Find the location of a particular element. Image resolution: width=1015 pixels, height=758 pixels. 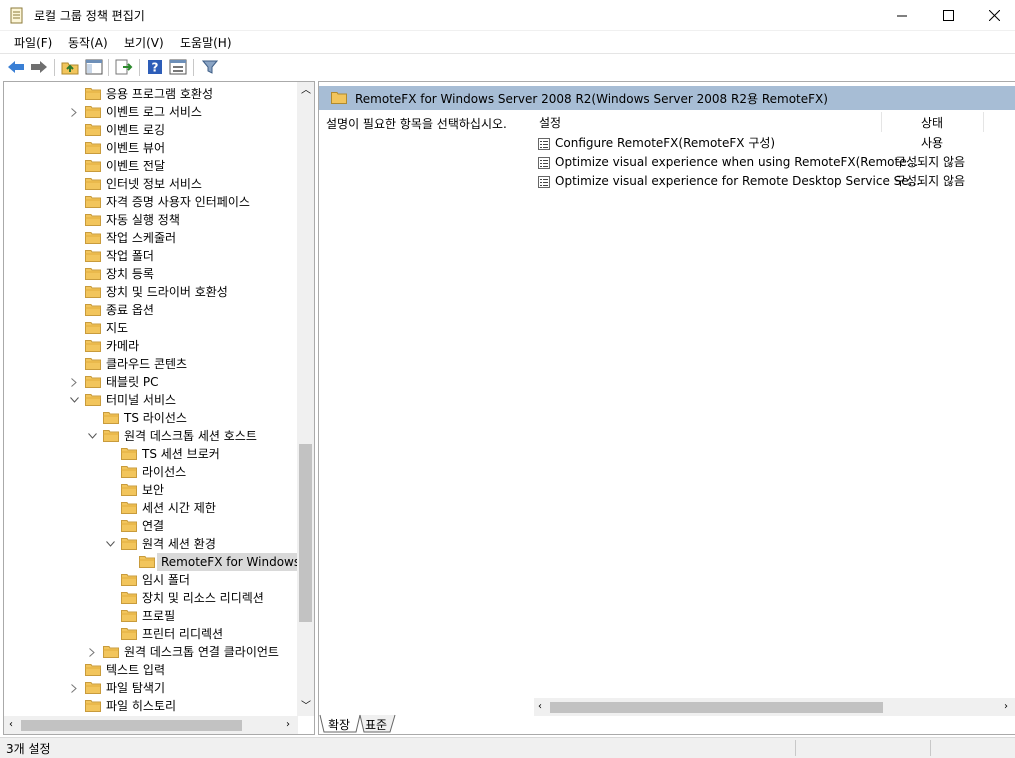

tree-item-label: 원격 세션 환경 is located at coordinates (179, 544).